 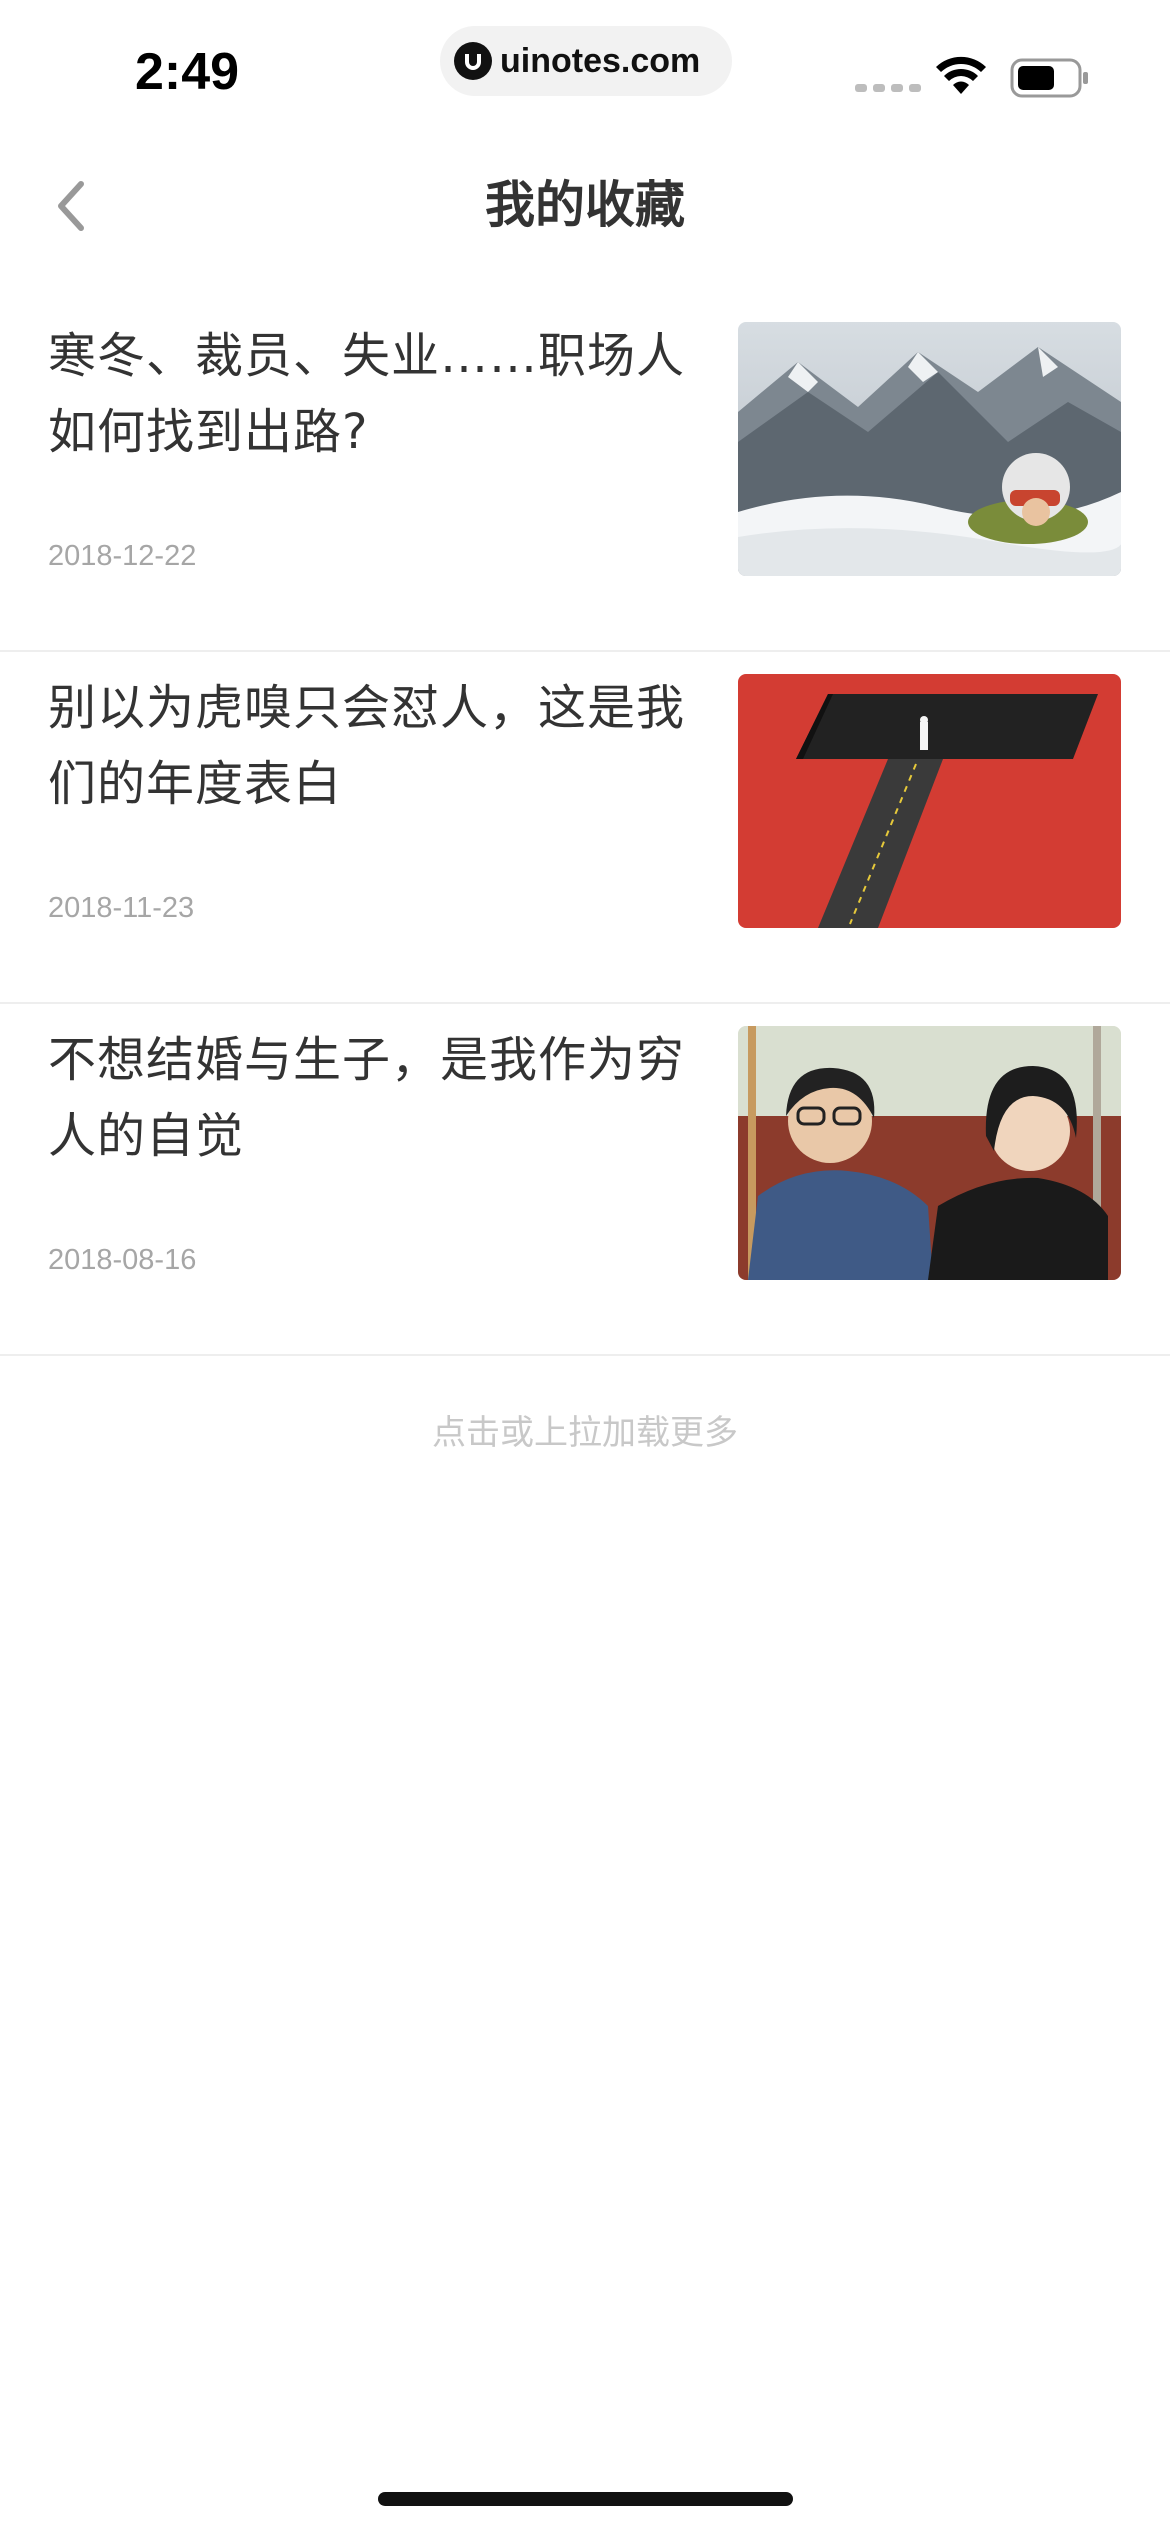 What do you see at coordinates (929, 449) in the screenshot?
I see `snowy-mountain-thumbnail` at bounding box center [929, 449].